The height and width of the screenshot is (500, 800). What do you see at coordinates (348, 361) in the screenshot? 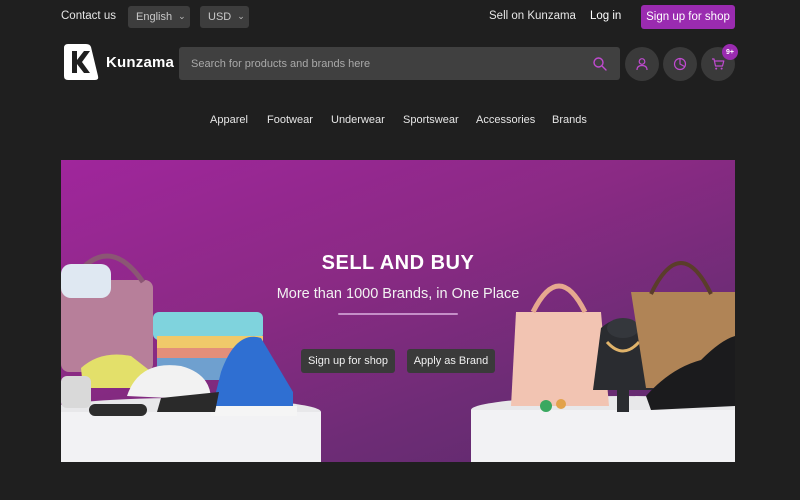
I see `hero-signup-button: Sign up for shop` at bounding box center [348, 361].